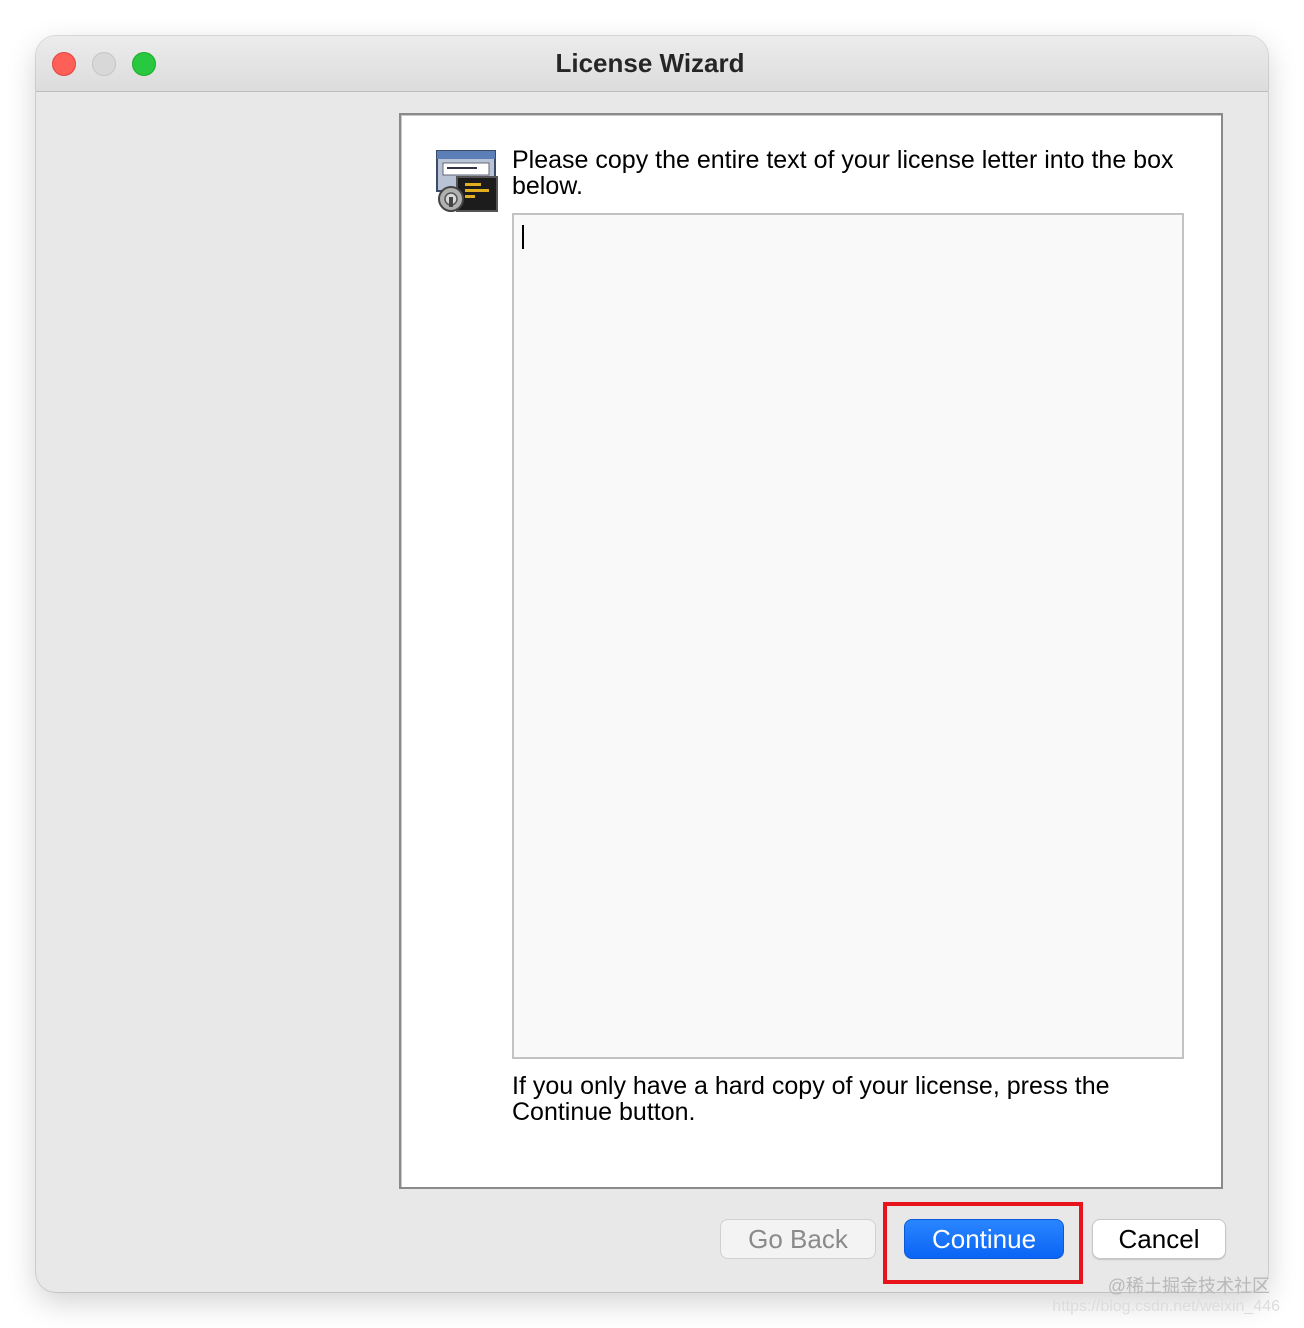 The height and width of the screenshot is (1328, 1304). I want to click on continue-highlight-box, so click(983, 1243).